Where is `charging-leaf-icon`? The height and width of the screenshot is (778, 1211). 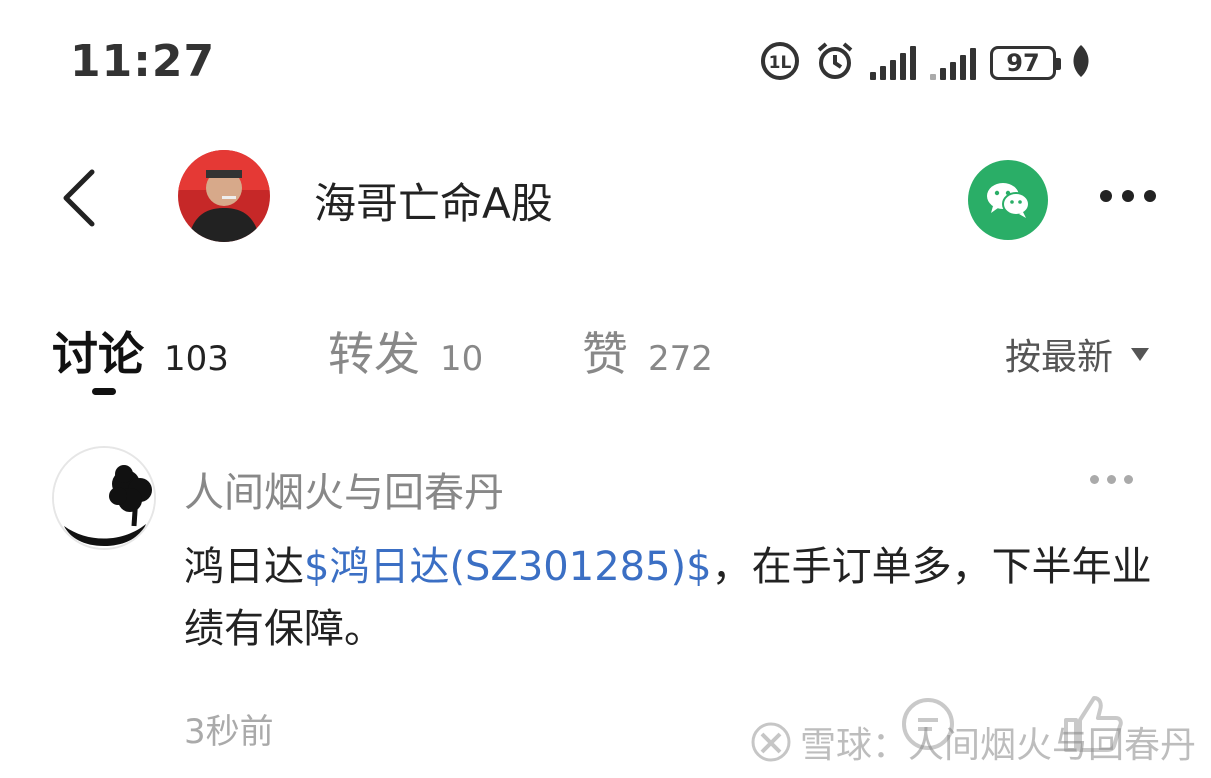 charging-leaf-icon is located at coordinates (1081, 63).